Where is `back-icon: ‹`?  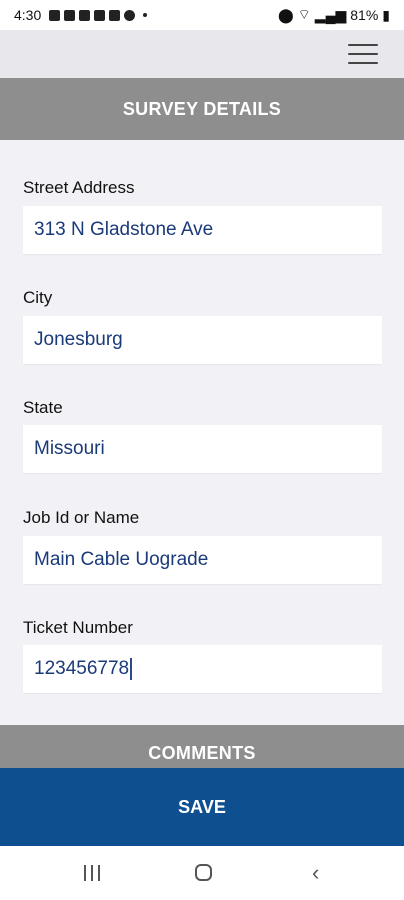 back-icon: ‹ is located at coordinates (315, 873).